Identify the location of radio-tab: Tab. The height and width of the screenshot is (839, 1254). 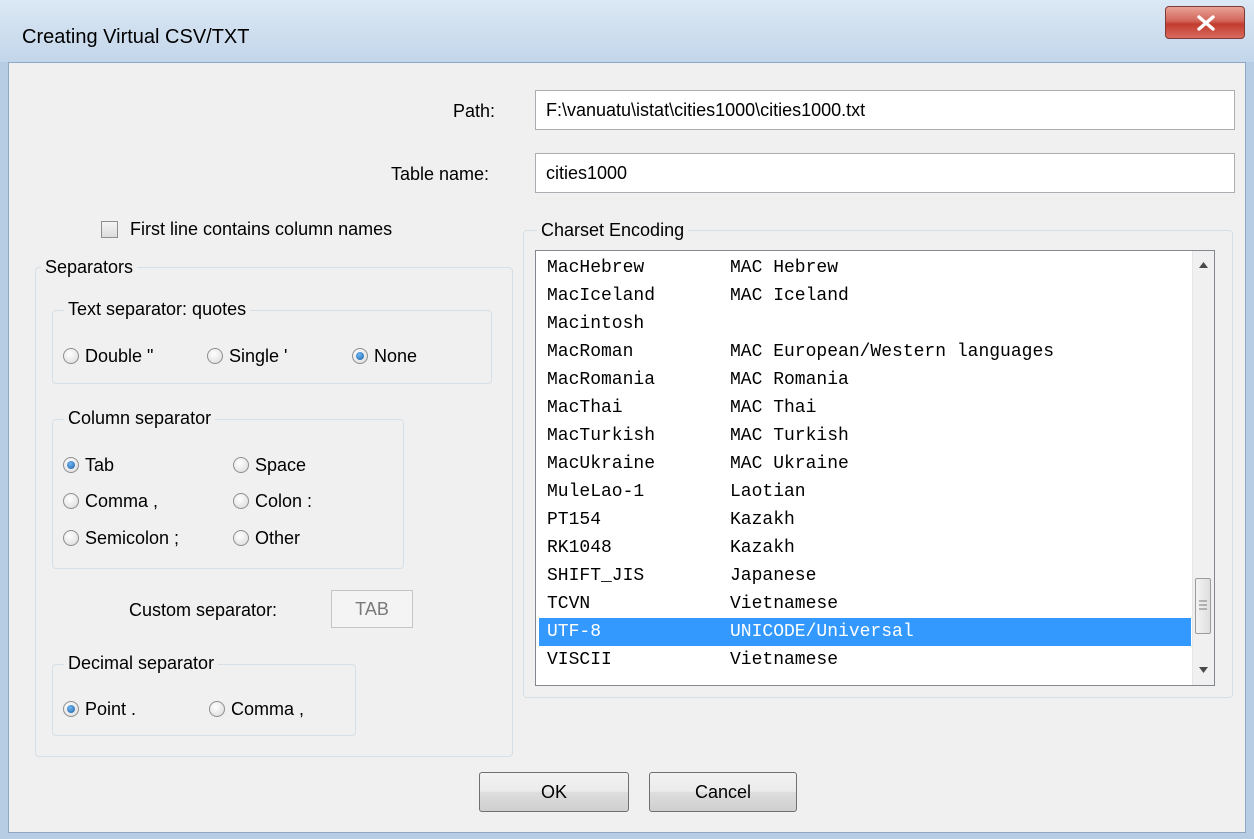
(88, 465).